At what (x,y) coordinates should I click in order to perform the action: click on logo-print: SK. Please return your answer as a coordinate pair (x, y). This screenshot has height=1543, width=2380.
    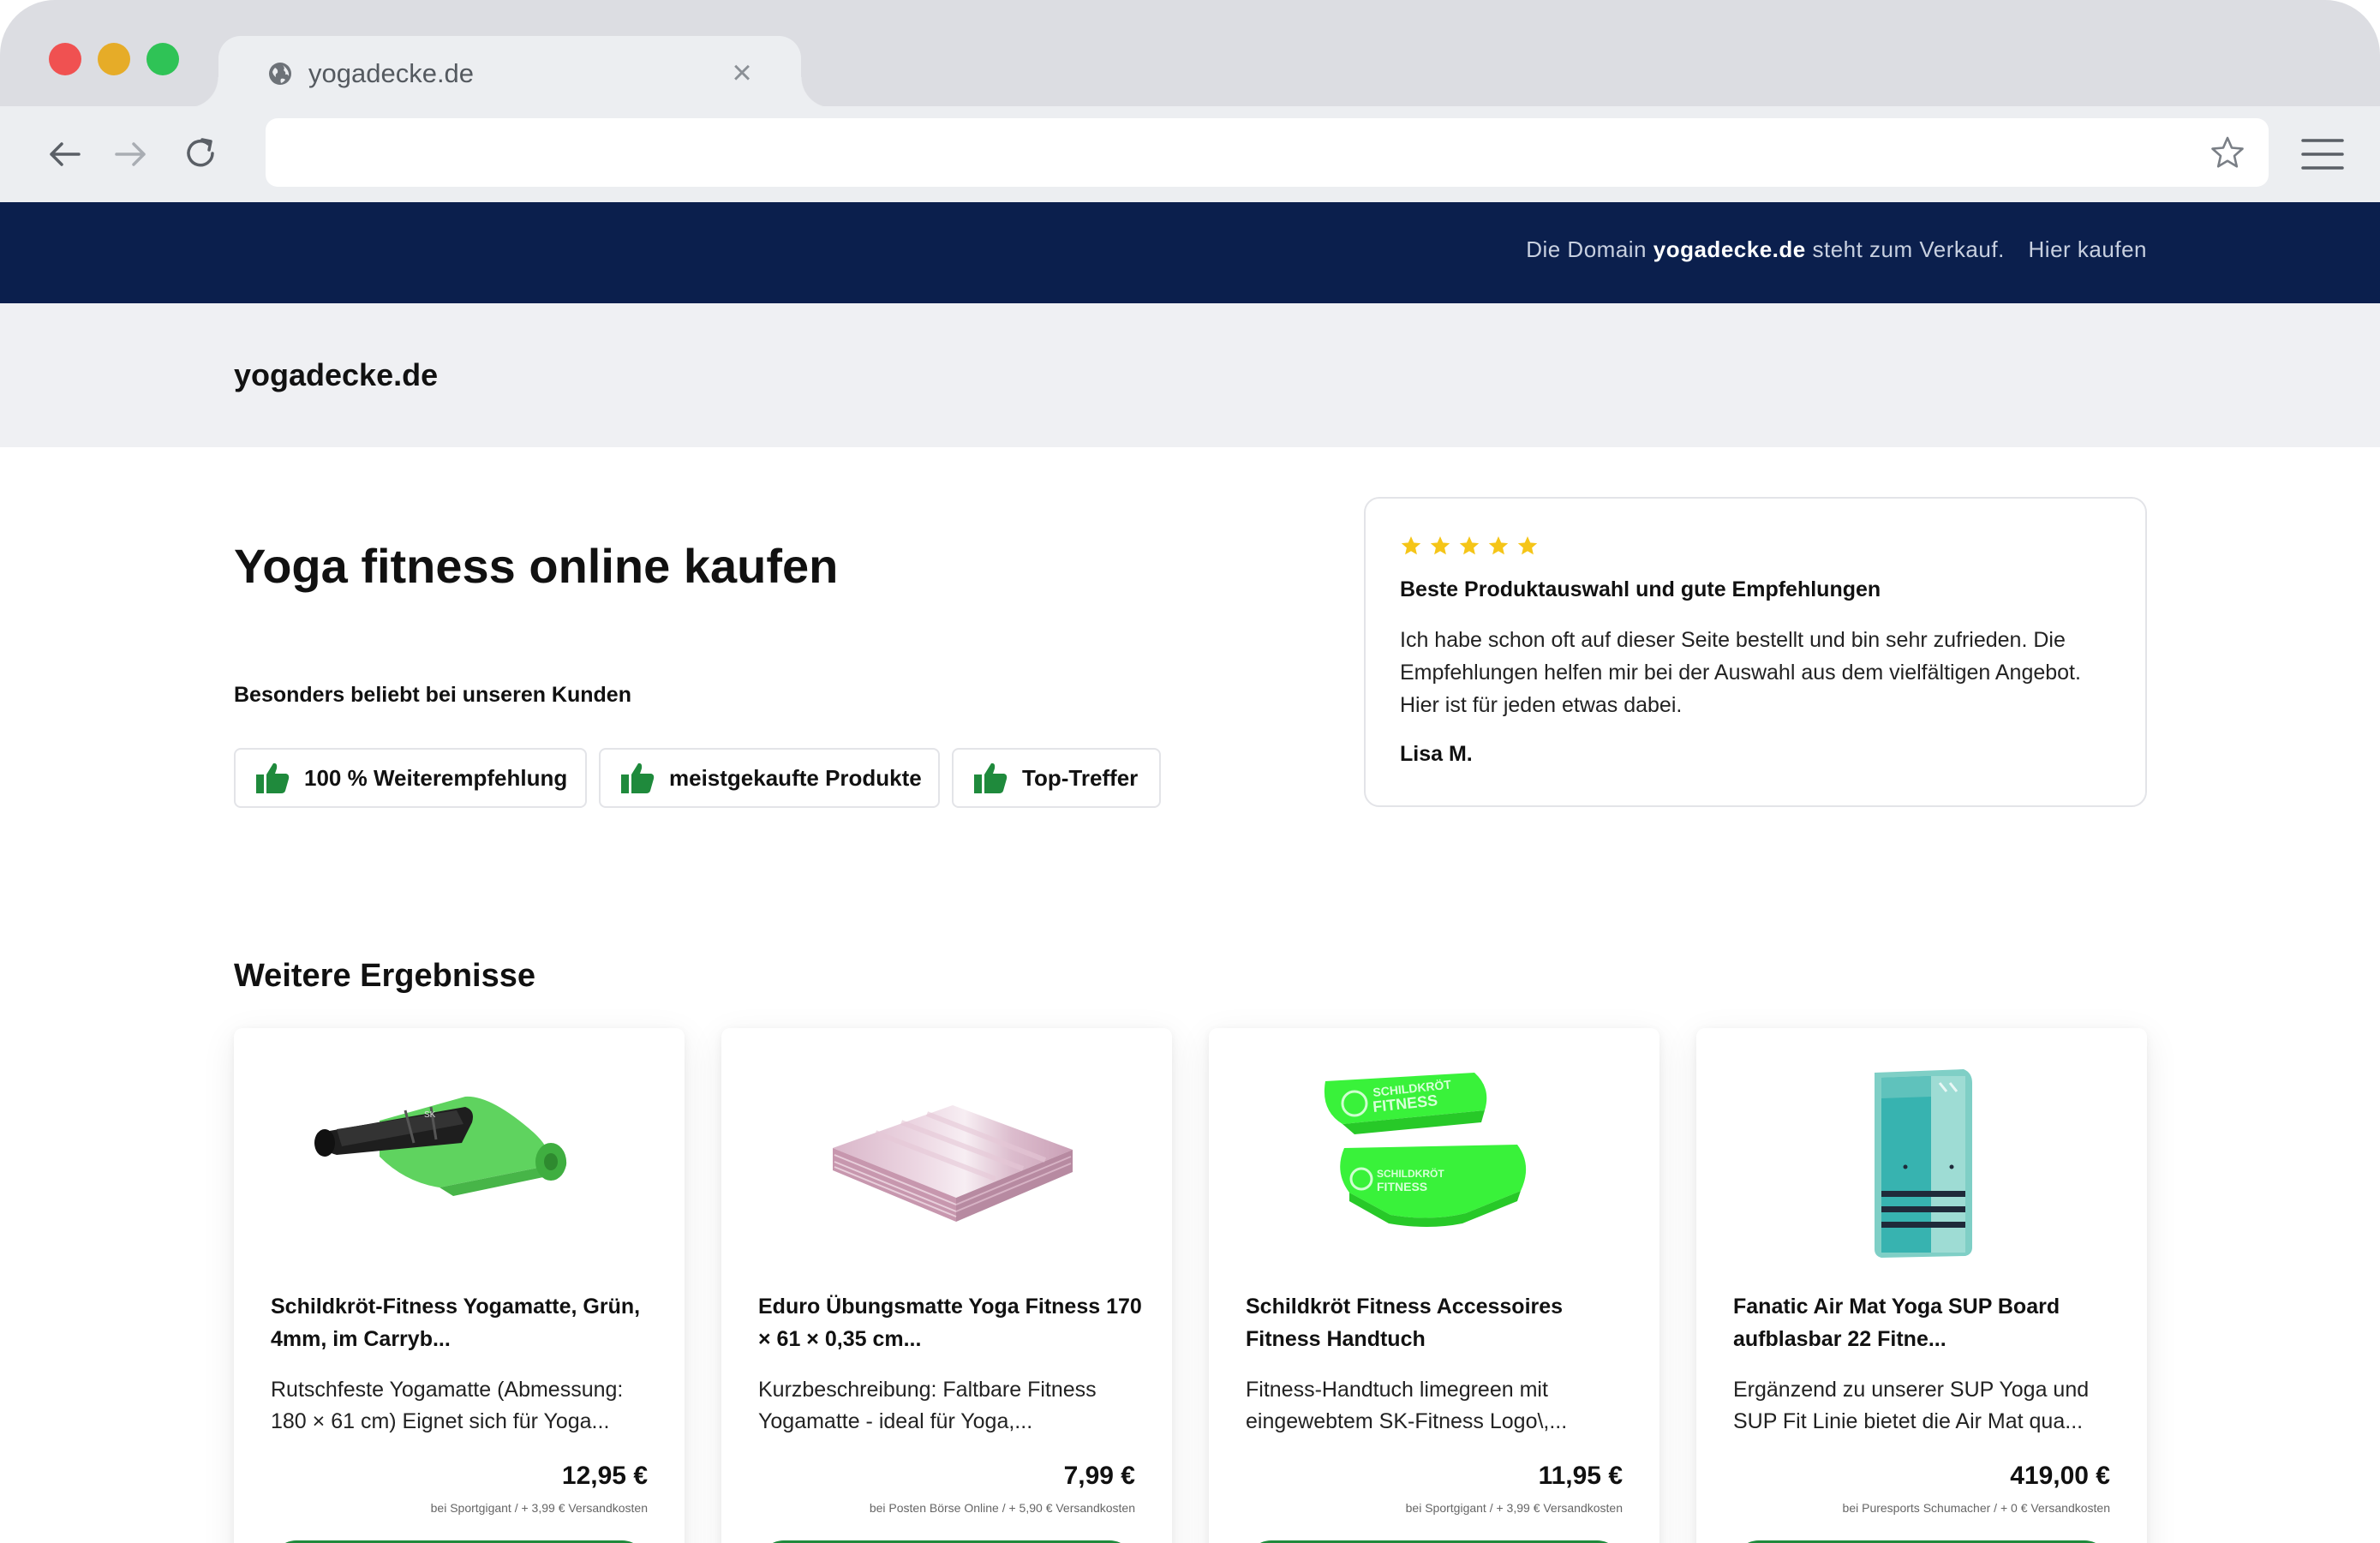
    Looking at the image, I should click on (430, 1115).